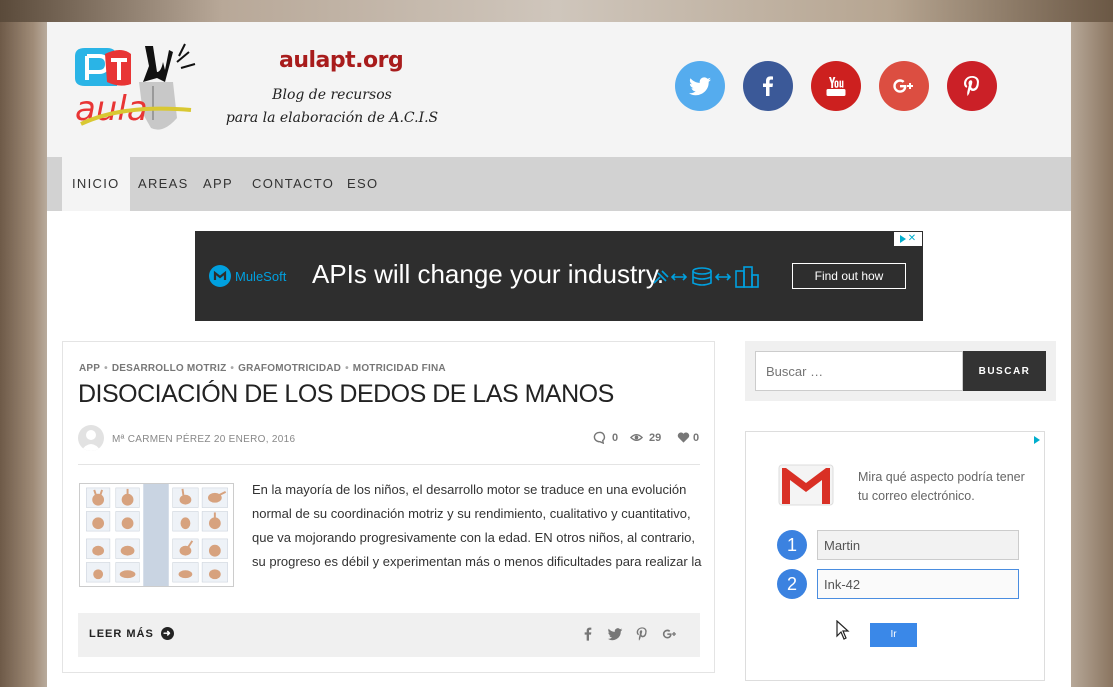  Describe the element at coordinates (806, 485) in the screenshot. I see `gmail-logo` at that location.